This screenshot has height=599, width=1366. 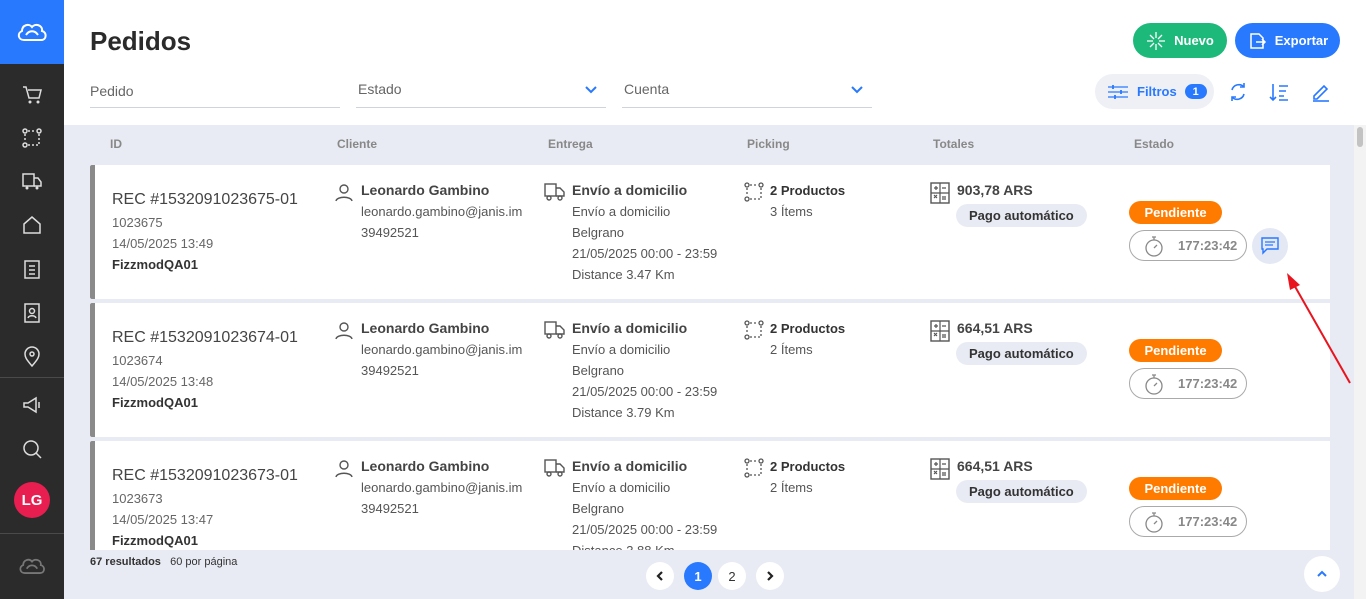 What do you see at coordinates (32, 95) in the screenshot?
I see `cart-icon` at bounding box center [32, 95].